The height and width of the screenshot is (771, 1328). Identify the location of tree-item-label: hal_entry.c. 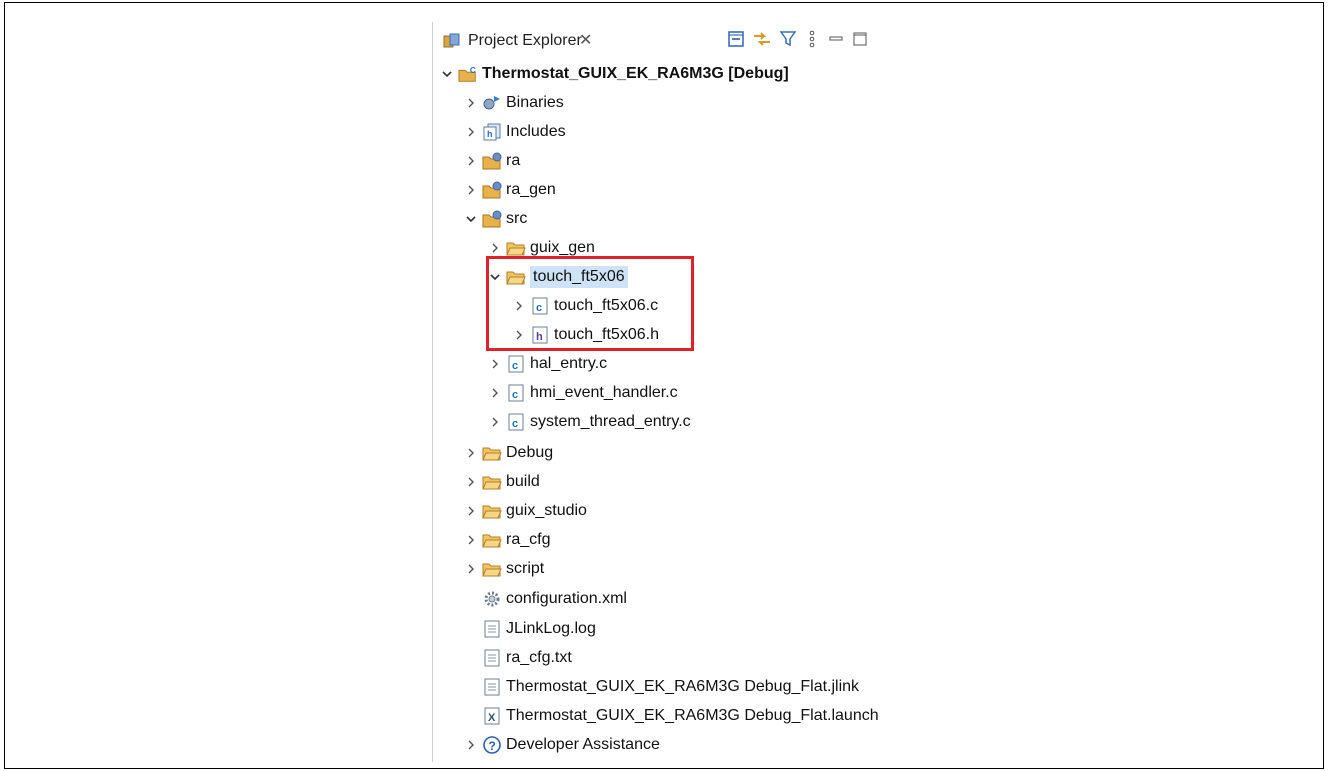
(569, 363).